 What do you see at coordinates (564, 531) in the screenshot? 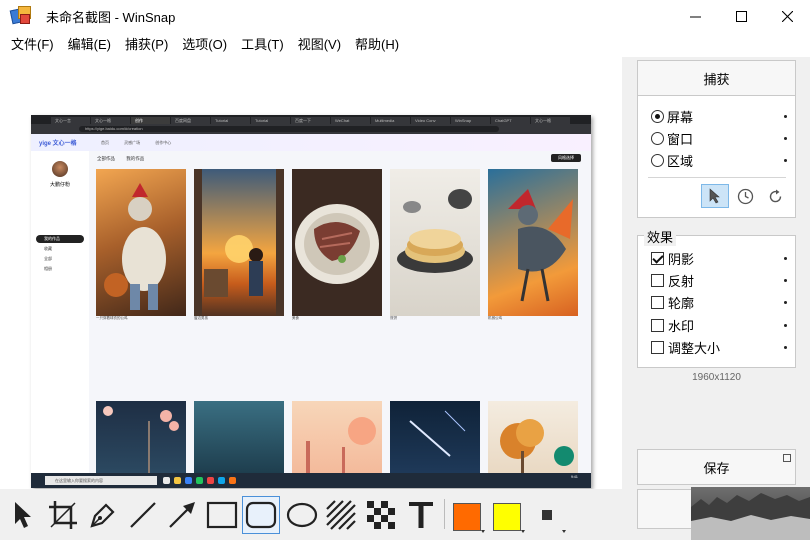
I see `line-width-dropdown-icon` at bounding box center [564, 531].